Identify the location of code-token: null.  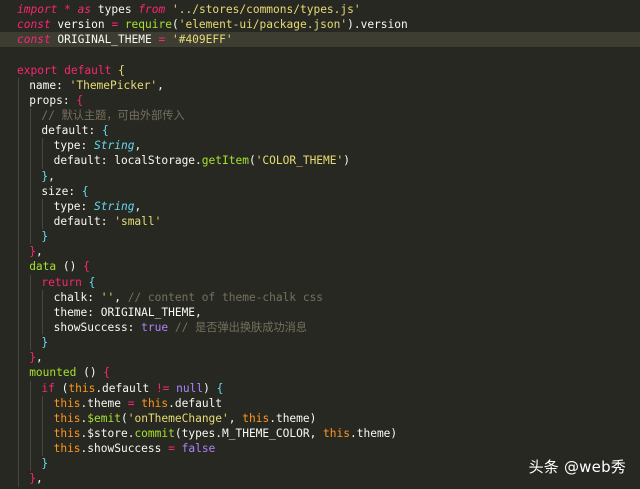
(190, 388).